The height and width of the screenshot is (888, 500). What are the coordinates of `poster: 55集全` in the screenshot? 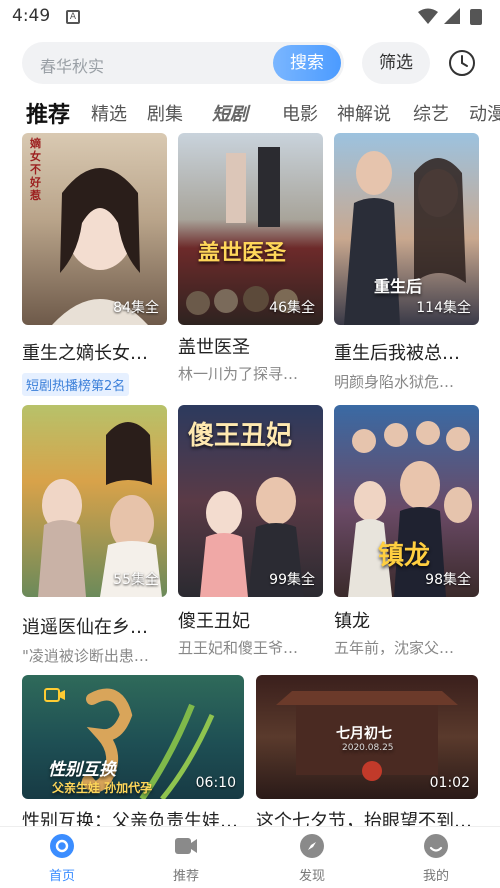 It's located at (94, 501).